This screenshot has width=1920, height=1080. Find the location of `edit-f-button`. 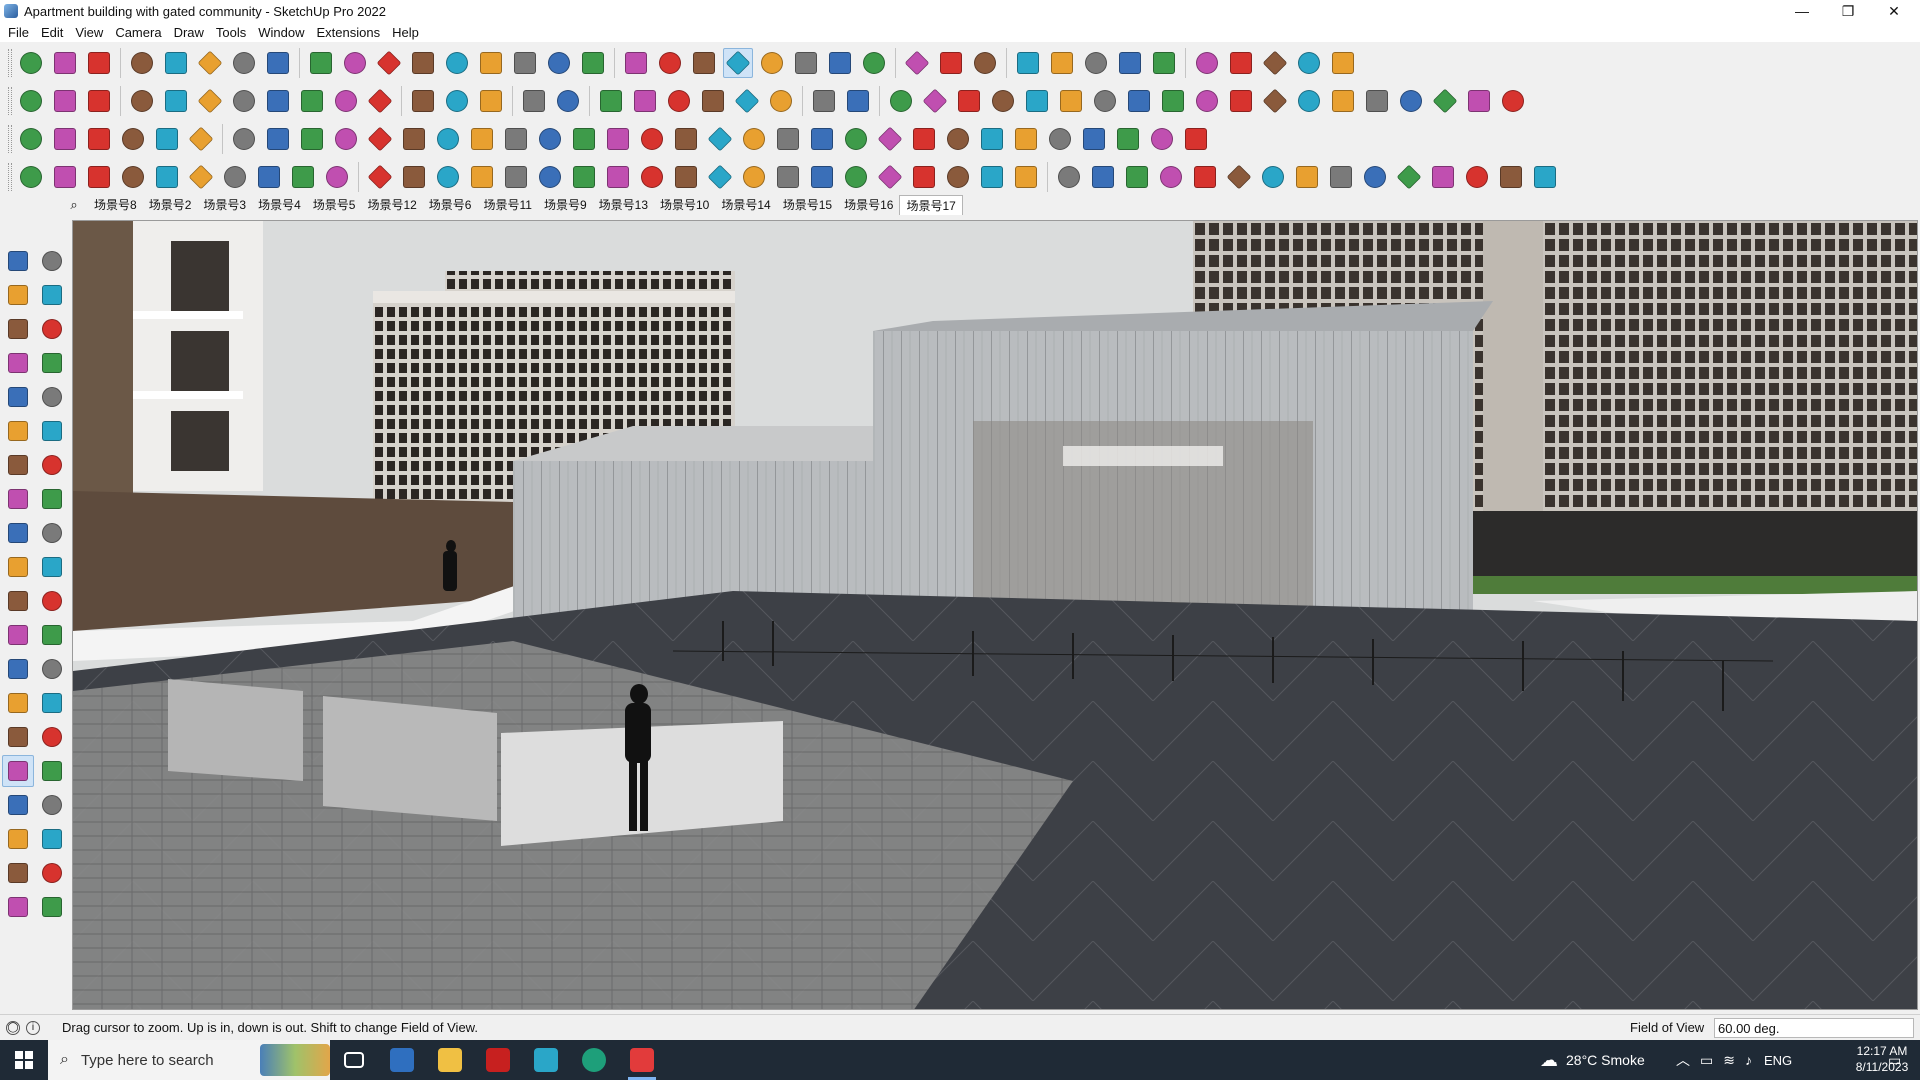

edit-f-button is located at coordinates (201, 177).